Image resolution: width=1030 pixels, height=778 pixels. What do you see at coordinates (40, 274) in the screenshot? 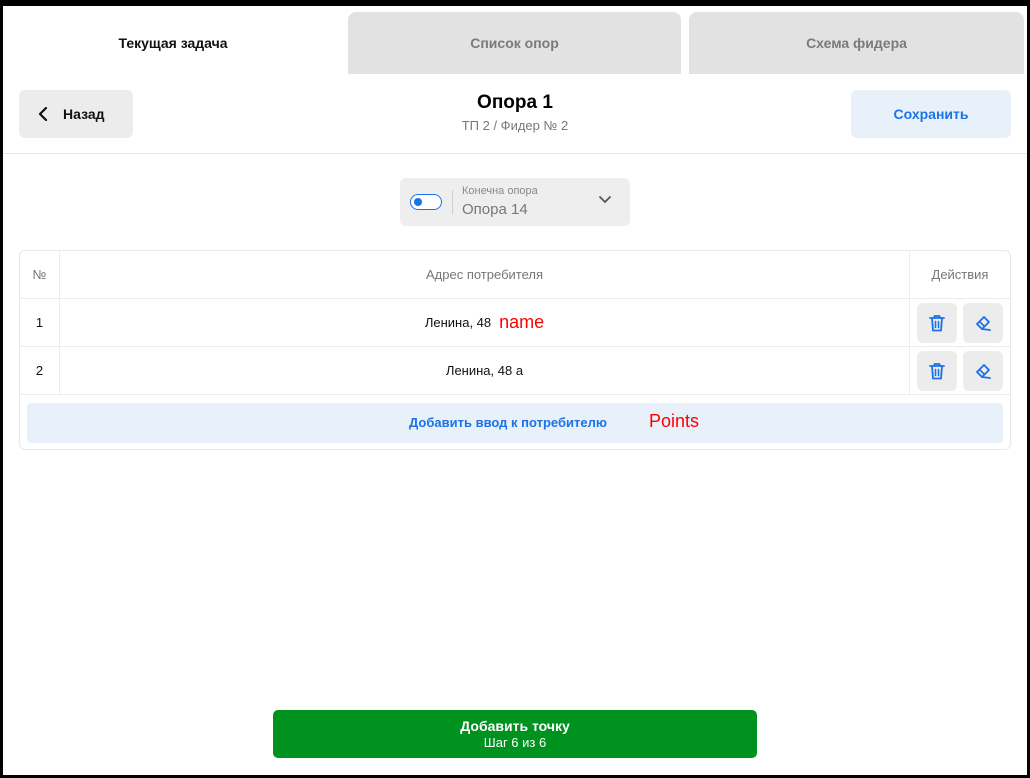
I see `column-header-number: №` at bounding box center [40, 274].